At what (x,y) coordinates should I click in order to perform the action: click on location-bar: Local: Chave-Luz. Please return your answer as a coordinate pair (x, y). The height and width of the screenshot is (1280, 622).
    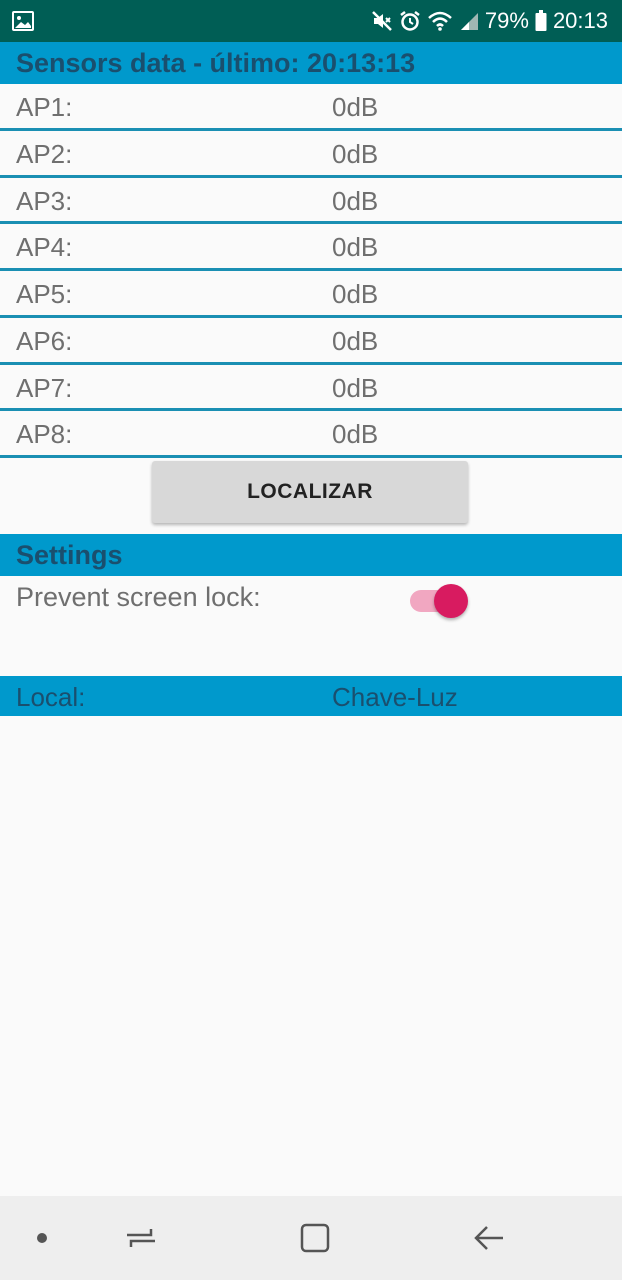
    Looking at the image, I should click on (311, 696).